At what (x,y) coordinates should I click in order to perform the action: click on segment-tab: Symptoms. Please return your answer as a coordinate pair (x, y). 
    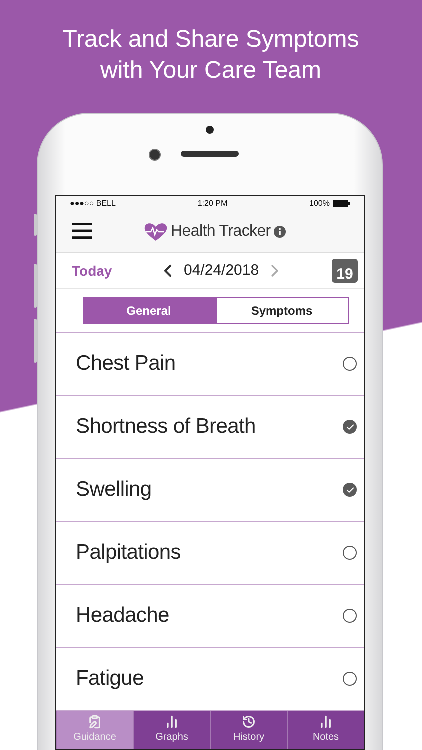
    Looking at the image, I should click on (282, 310).